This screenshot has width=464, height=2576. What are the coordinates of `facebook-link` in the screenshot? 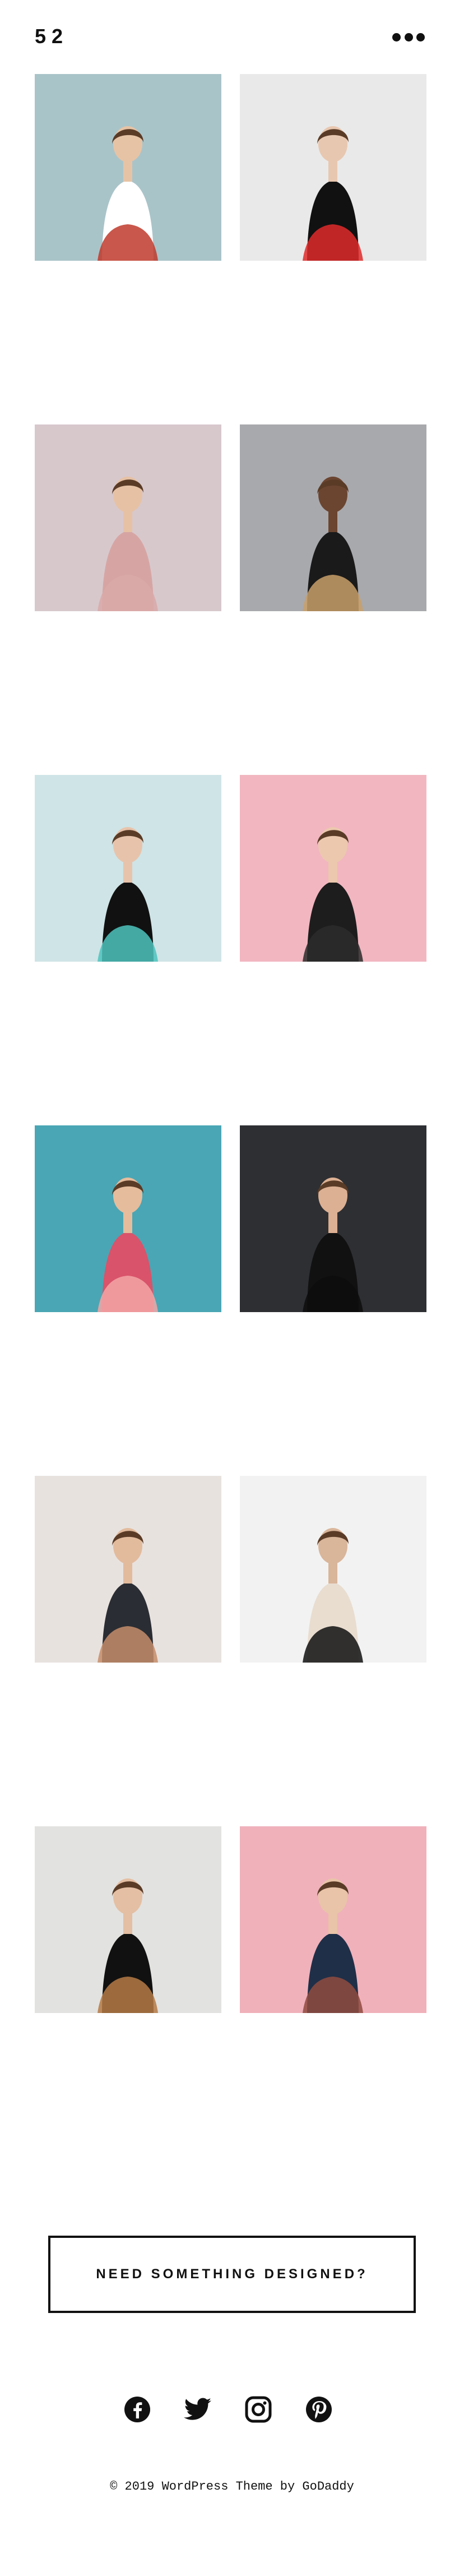 It's located at (137, 2409).